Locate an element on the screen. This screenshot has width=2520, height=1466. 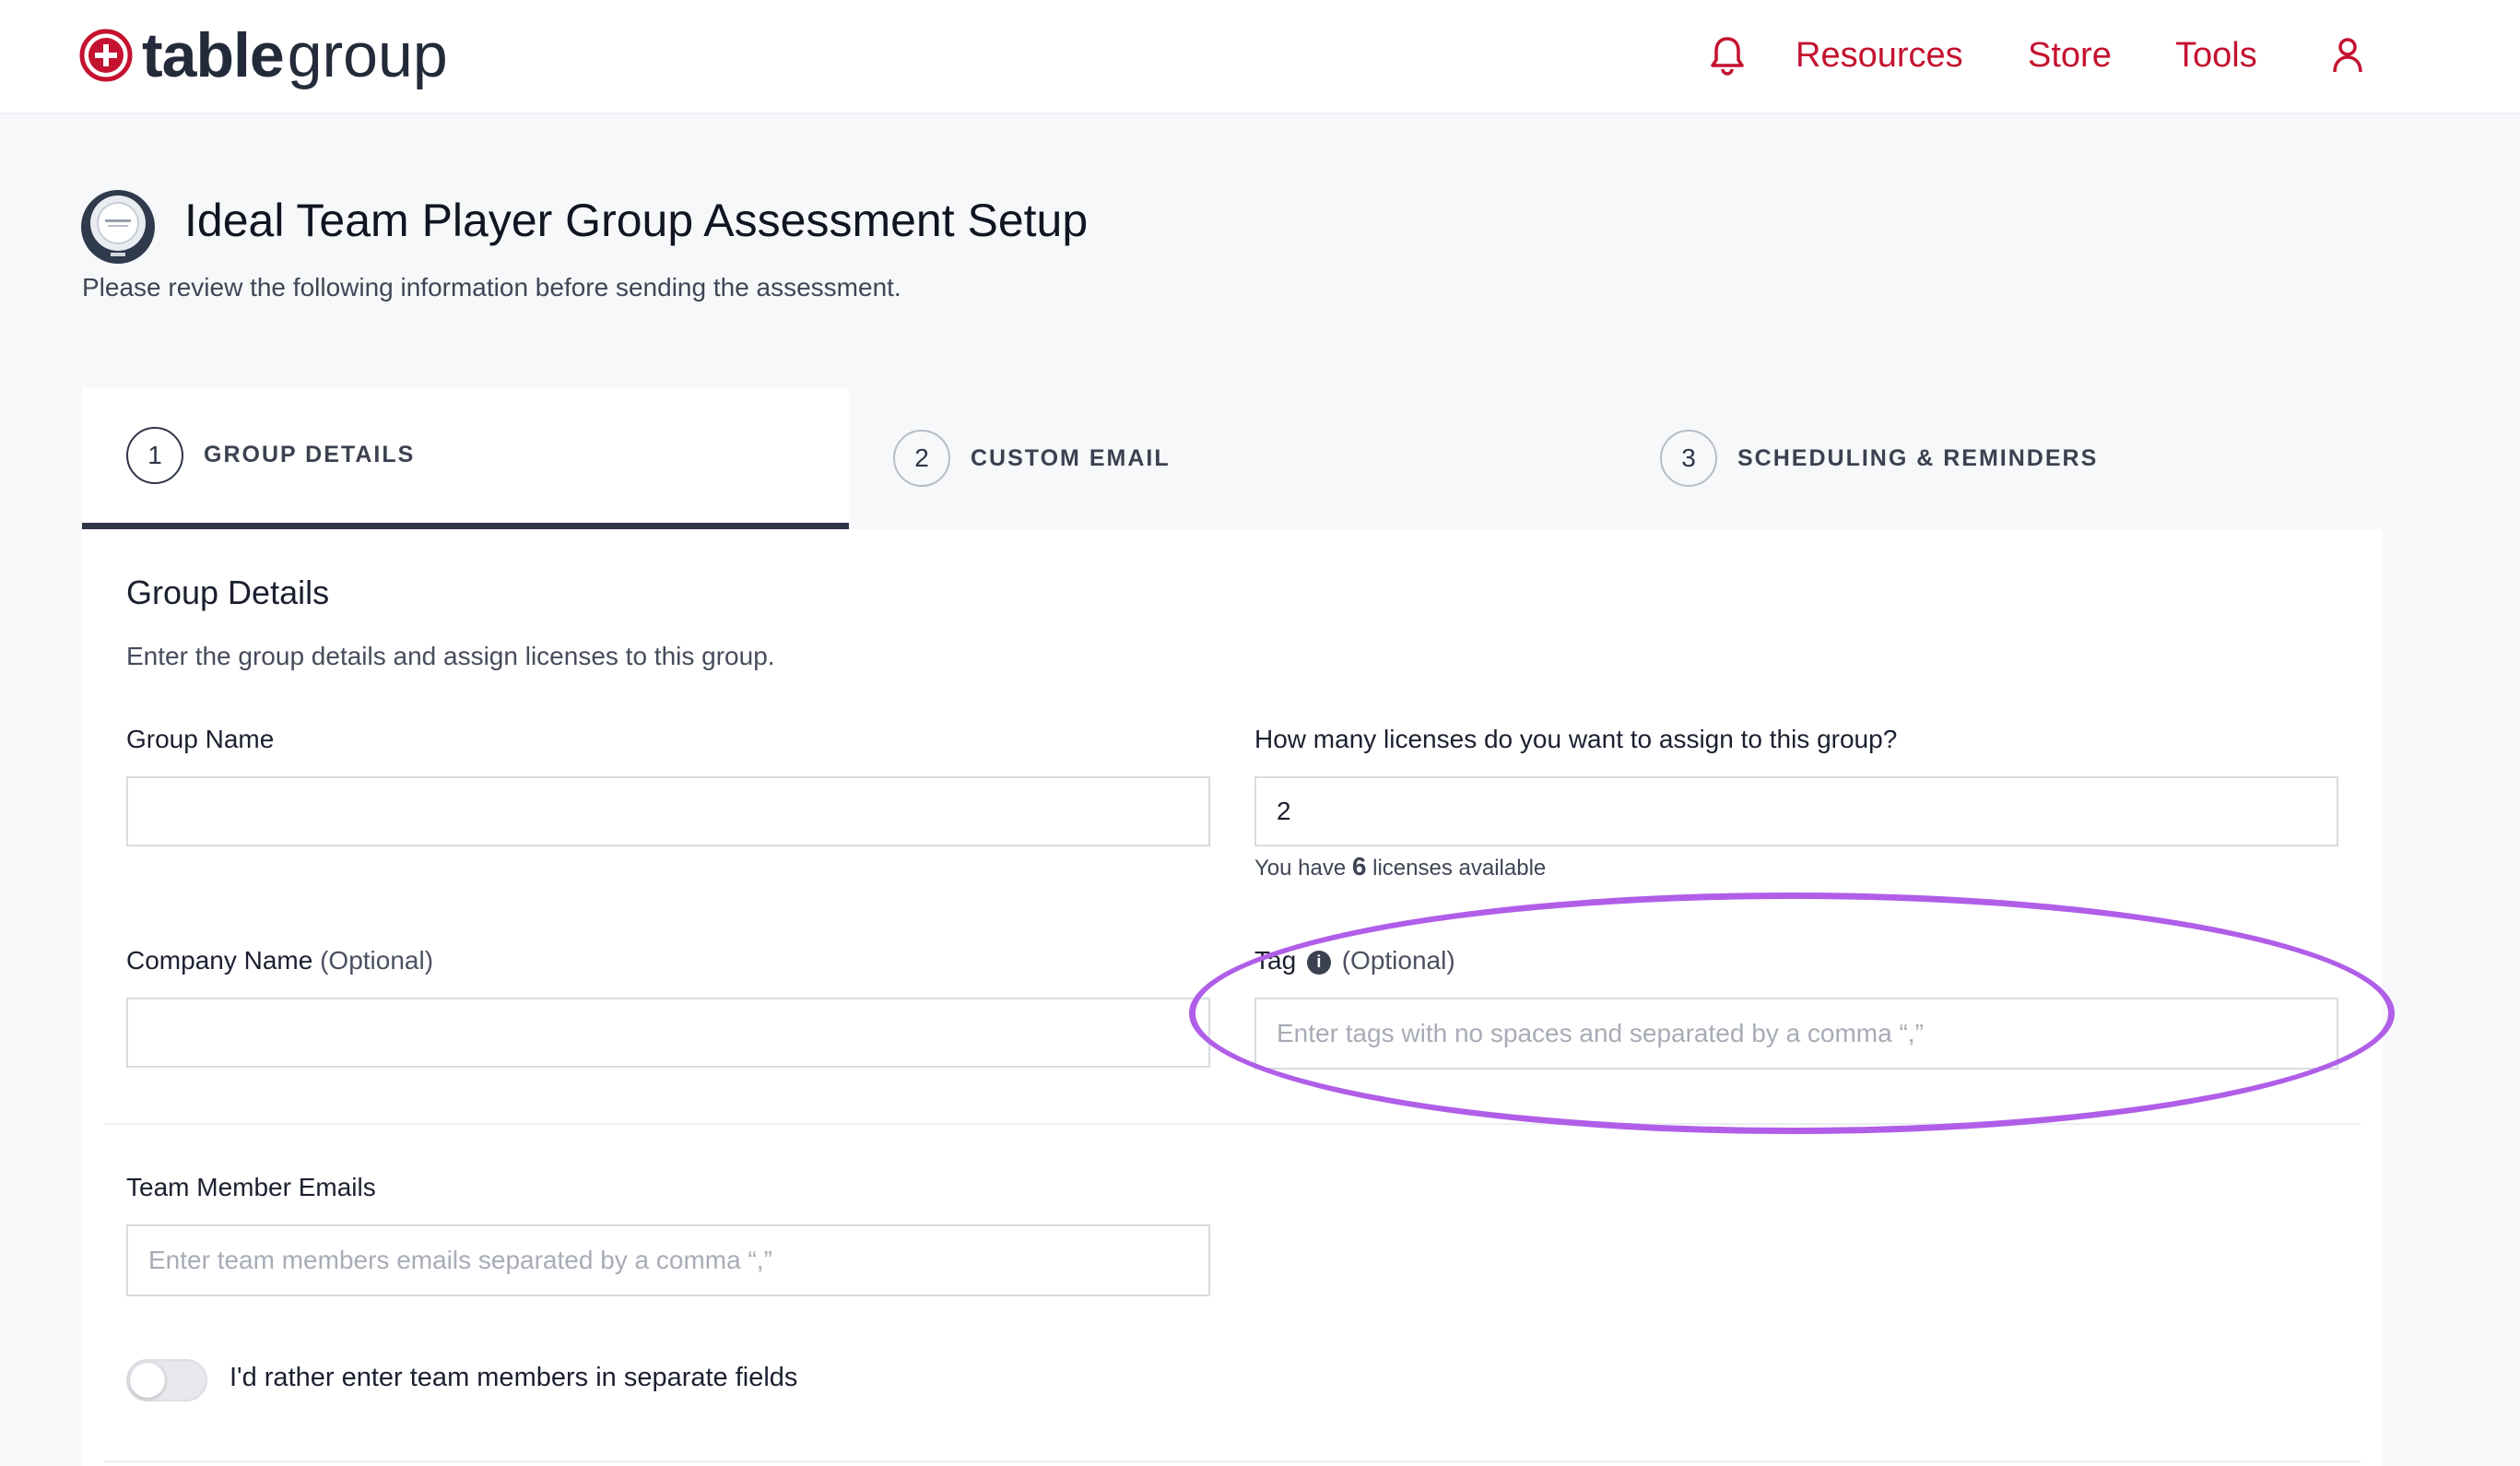
tab-label: SCHEDULING & REMINDERS is located at coordinates (1918, 458).